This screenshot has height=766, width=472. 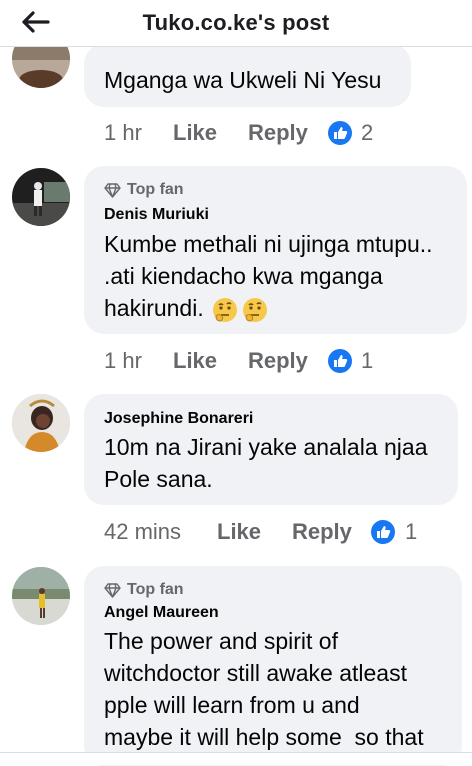 What do you see at coordinates (178, 419) in the screenshot?
I see `comment-author: Josephine Bonareri` at bounding box center [178, 419].